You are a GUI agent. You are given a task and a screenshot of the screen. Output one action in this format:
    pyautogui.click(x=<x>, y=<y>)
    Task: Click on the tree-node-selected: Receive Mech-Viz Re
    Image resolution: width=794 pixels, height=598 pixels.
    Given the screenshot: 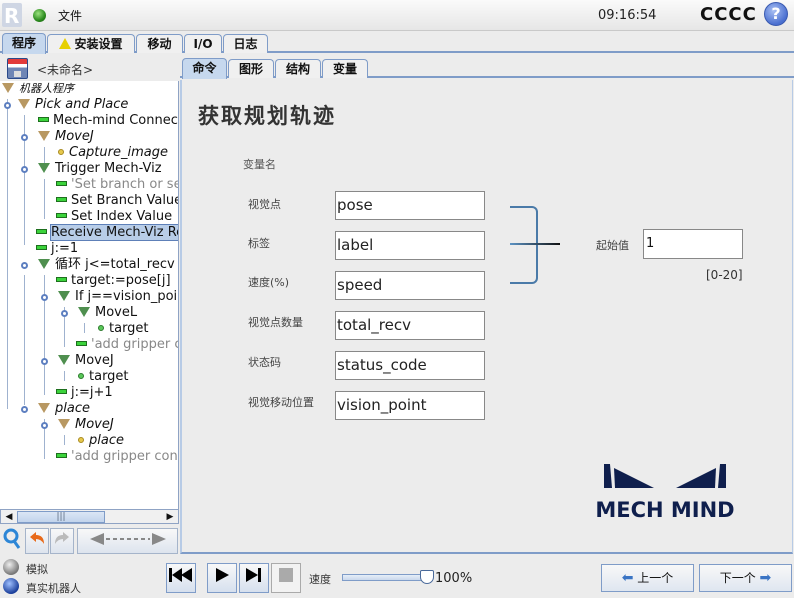 What is the action you would take?
    pyautogui.click(x=107, y=232)
    